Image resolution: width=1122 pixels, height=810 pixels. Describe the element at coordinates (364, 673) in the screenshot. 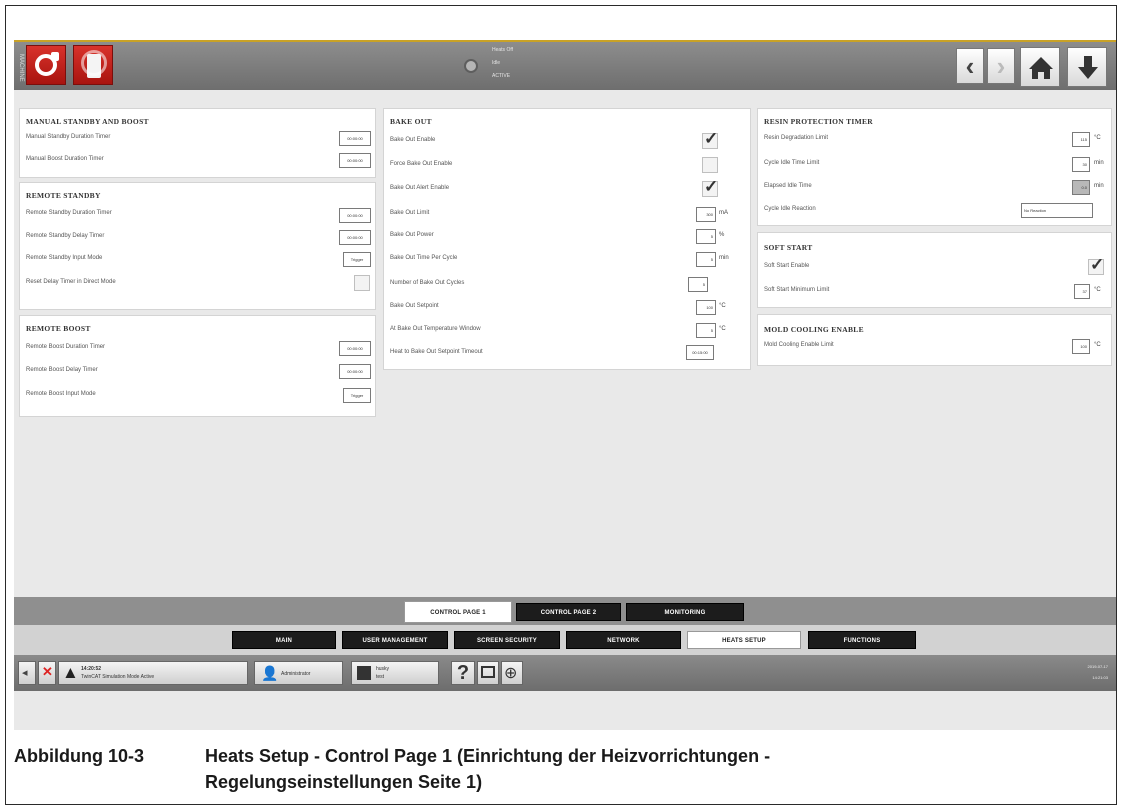

I see `mold-icon` at that location.